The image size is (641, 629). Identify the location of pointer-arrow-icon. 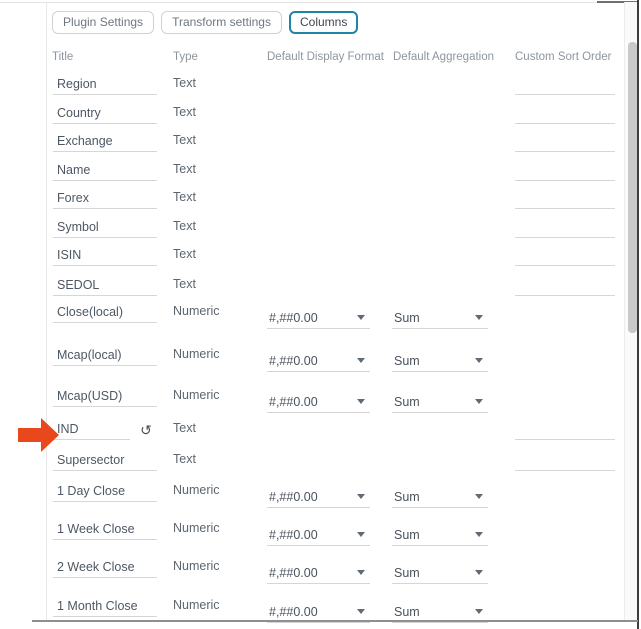
(38, 435).